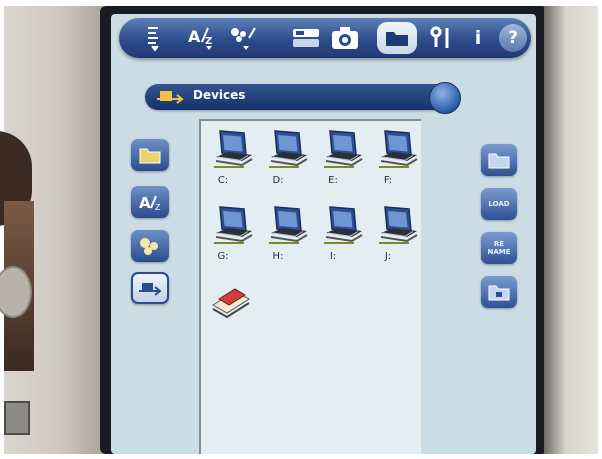  I want to click on drive-label: I:, so click(333, 256).